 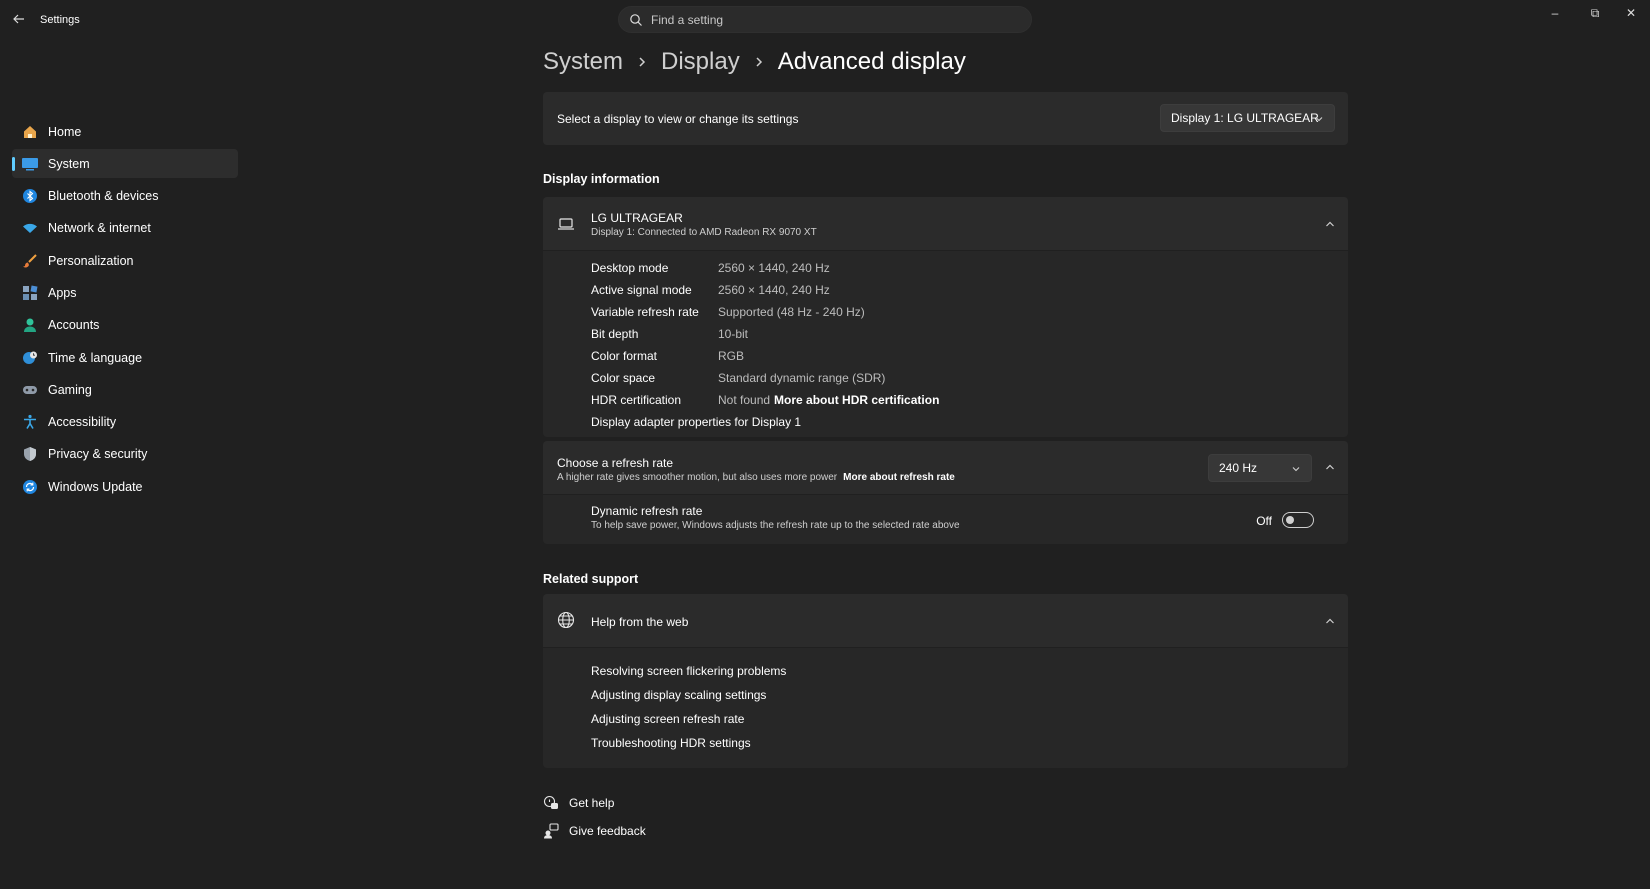 I want to click on search-input, so click(x=836, y=20).